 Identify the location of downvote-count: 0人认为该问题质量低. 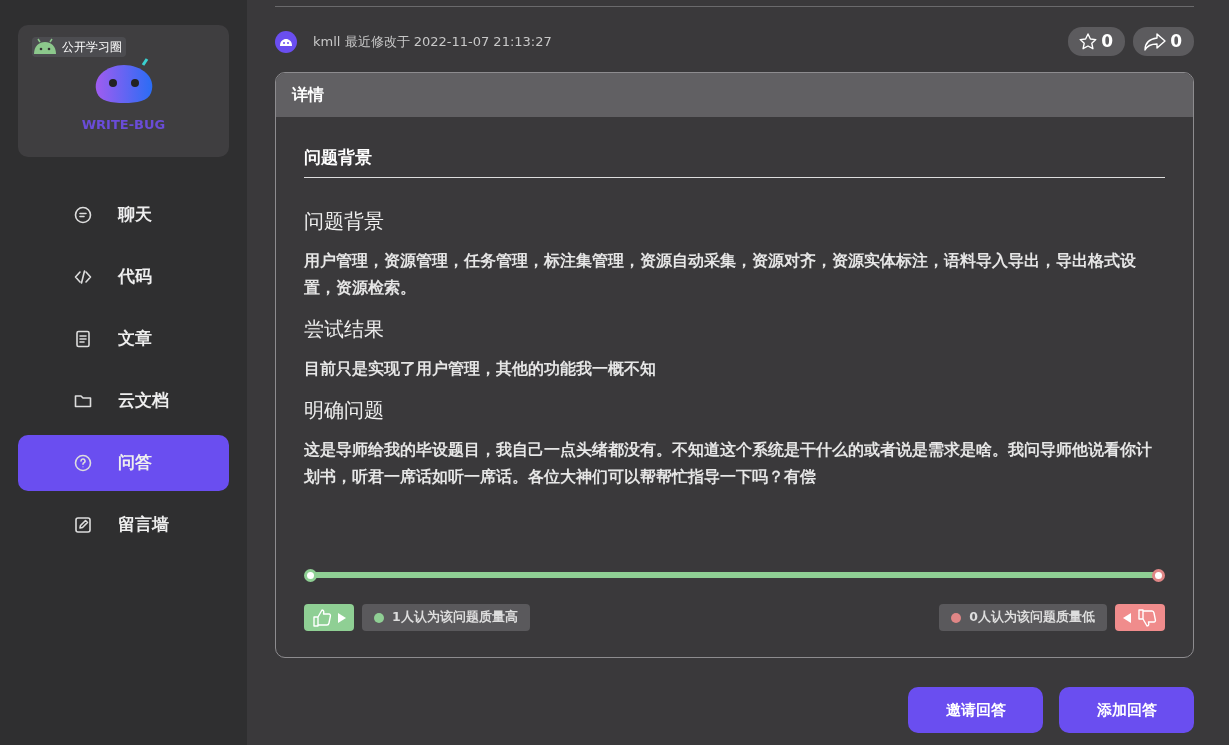
(1023, 617).